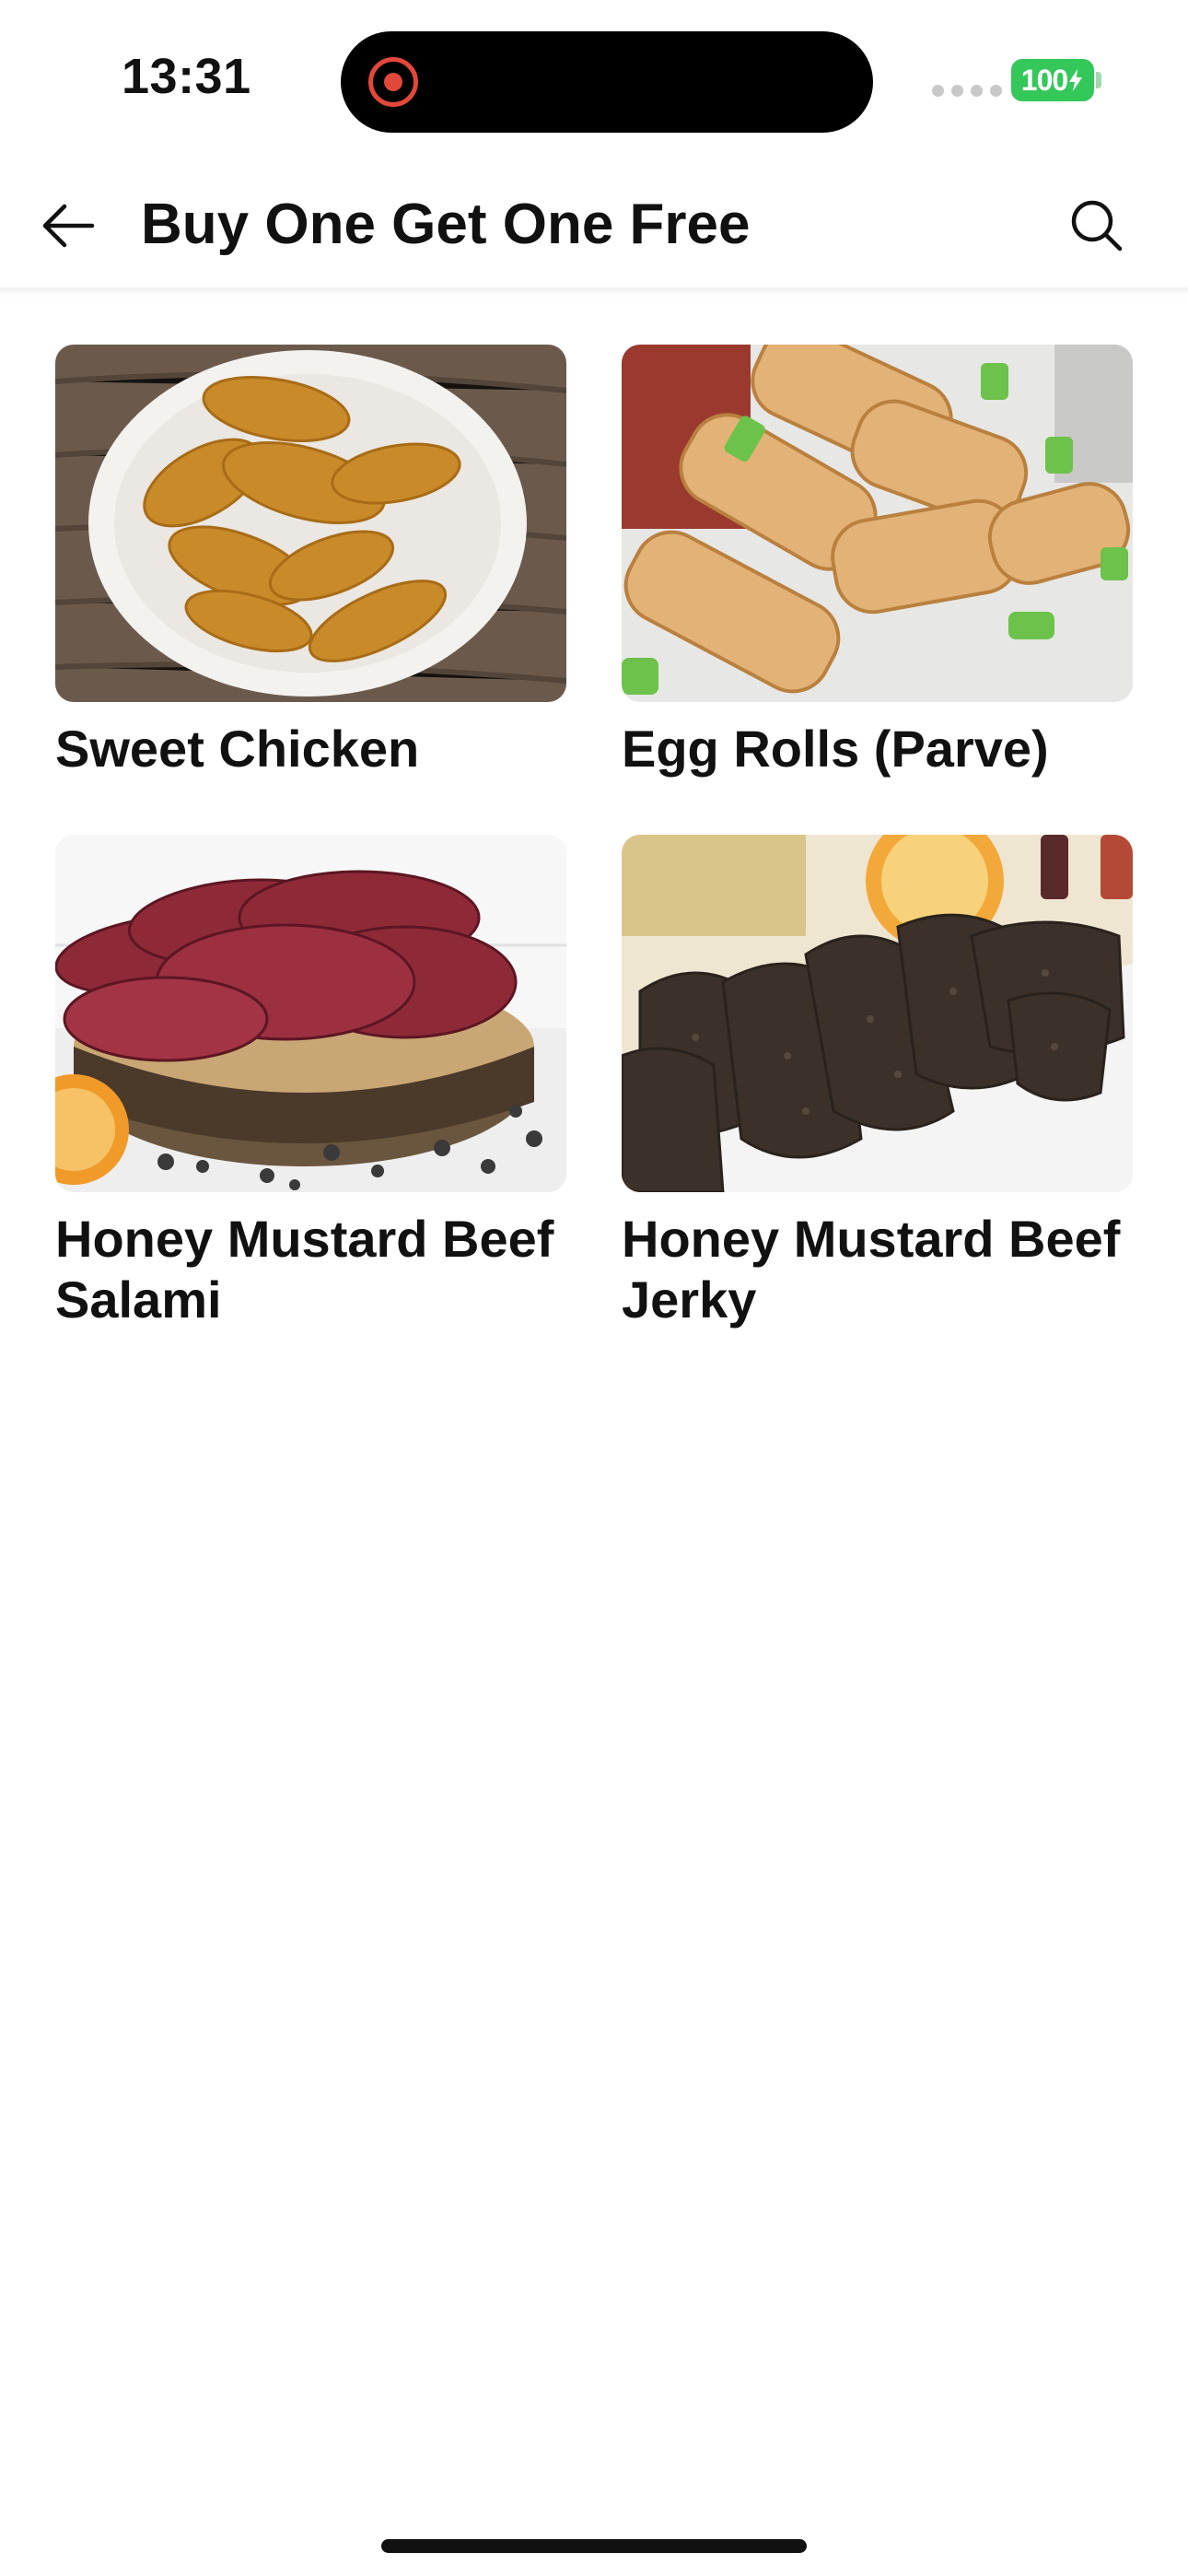 The width and height of the screenshot is (1188, 2576). I want to click on search-icon, so click(1097, 226).